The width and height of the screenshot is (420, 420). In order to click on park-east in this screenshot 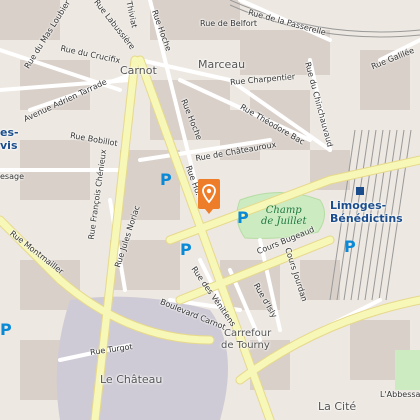, I will do `click(407, 370)`.